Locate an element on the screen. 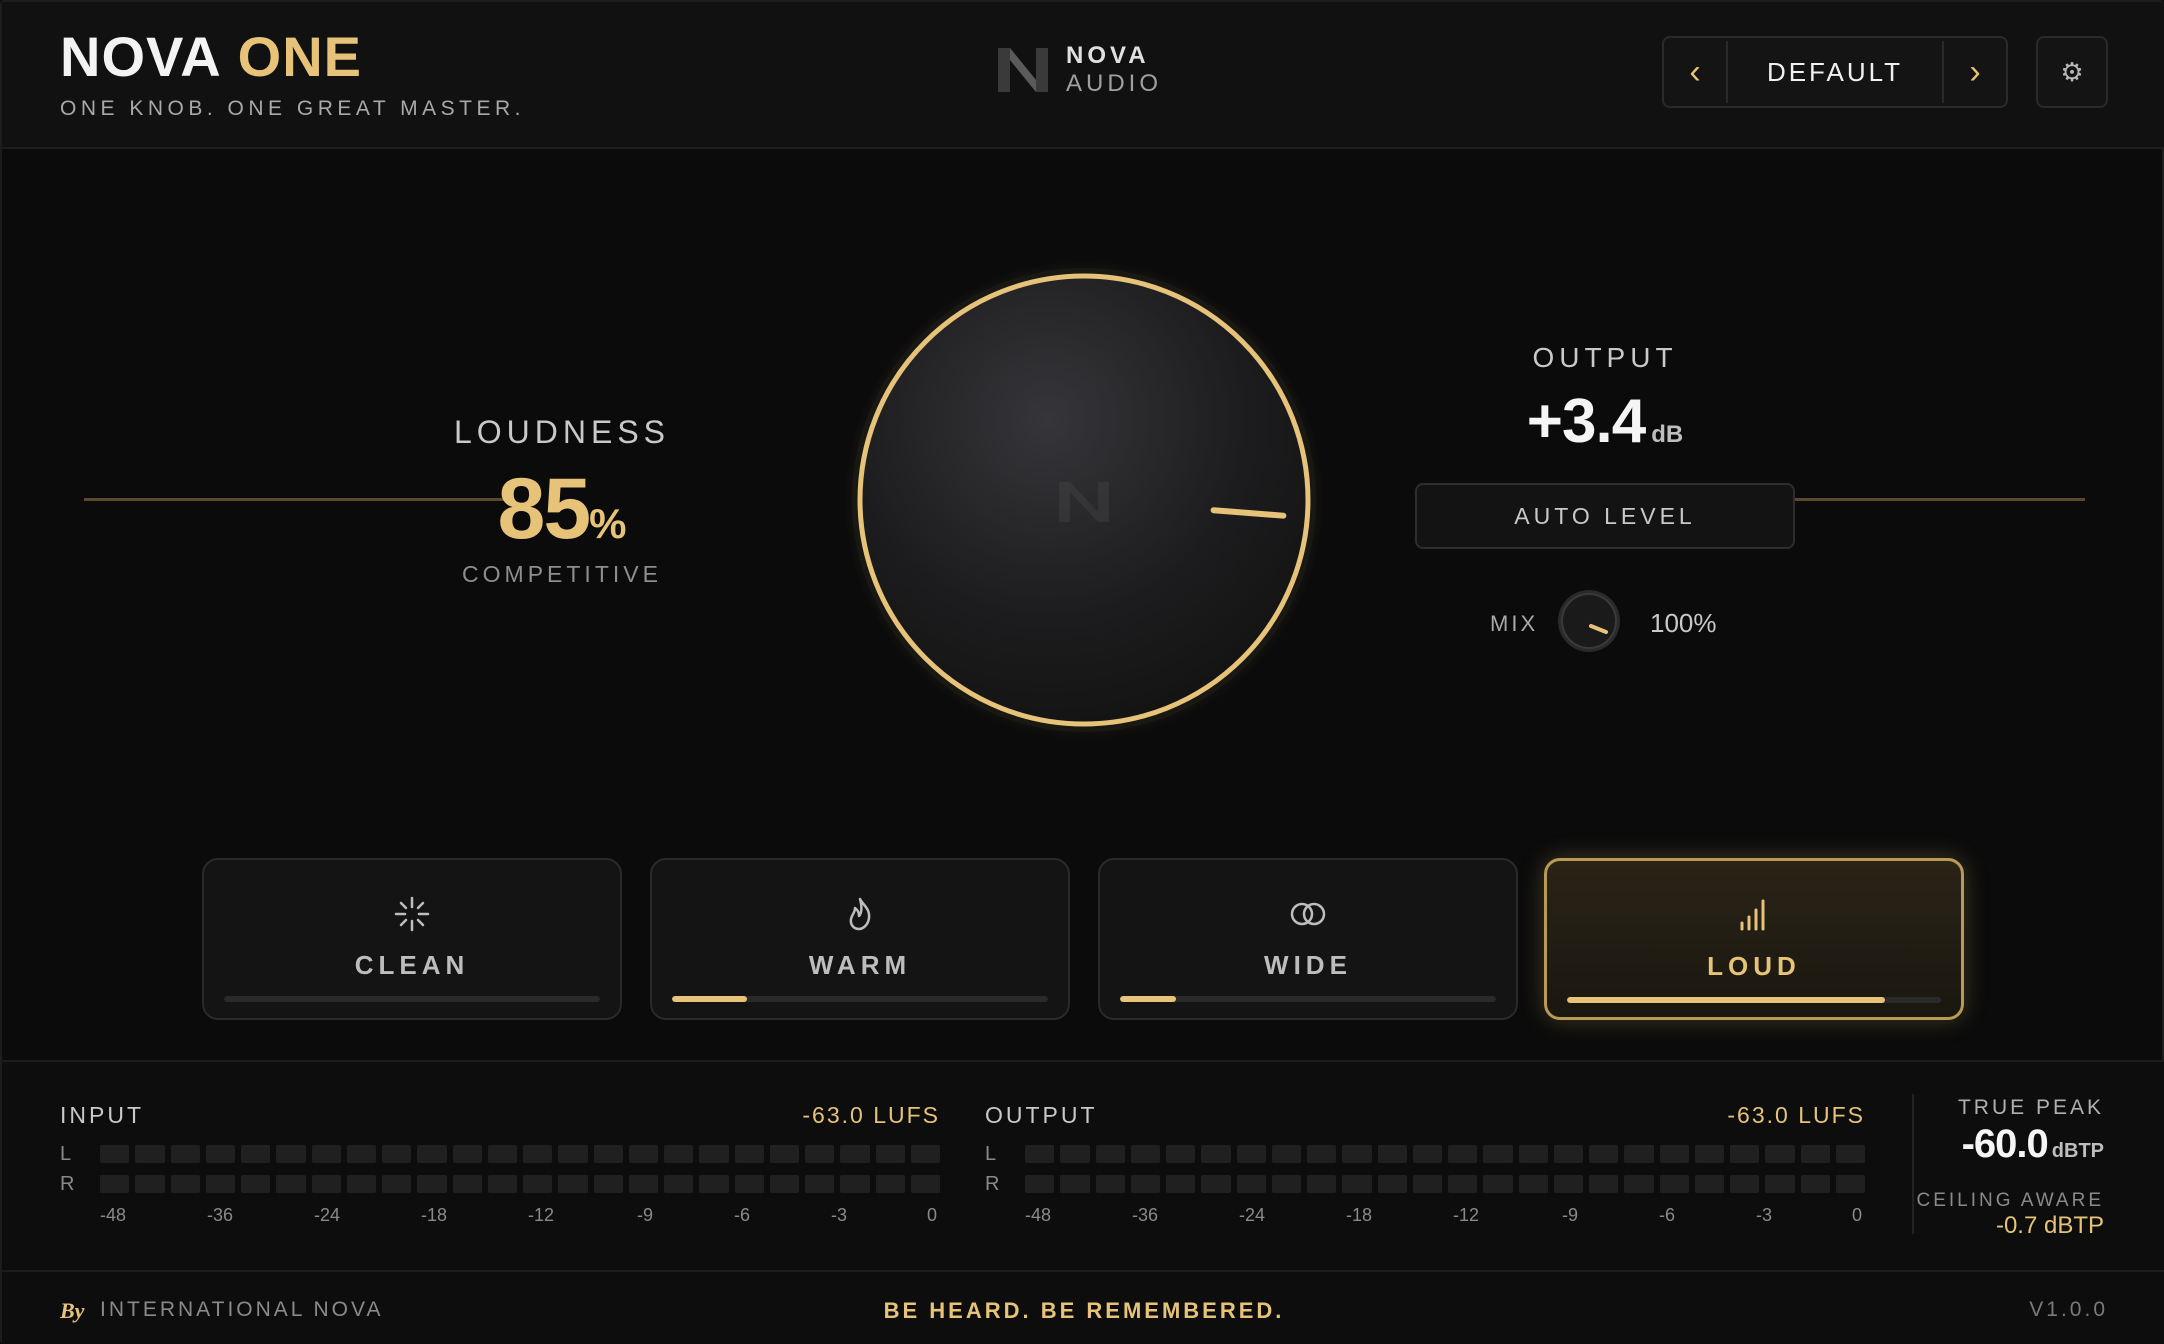 The width and height of the screenshot is (2164, 1344). mode-card-loud: LOUD is located at coordinates (1754, 939).